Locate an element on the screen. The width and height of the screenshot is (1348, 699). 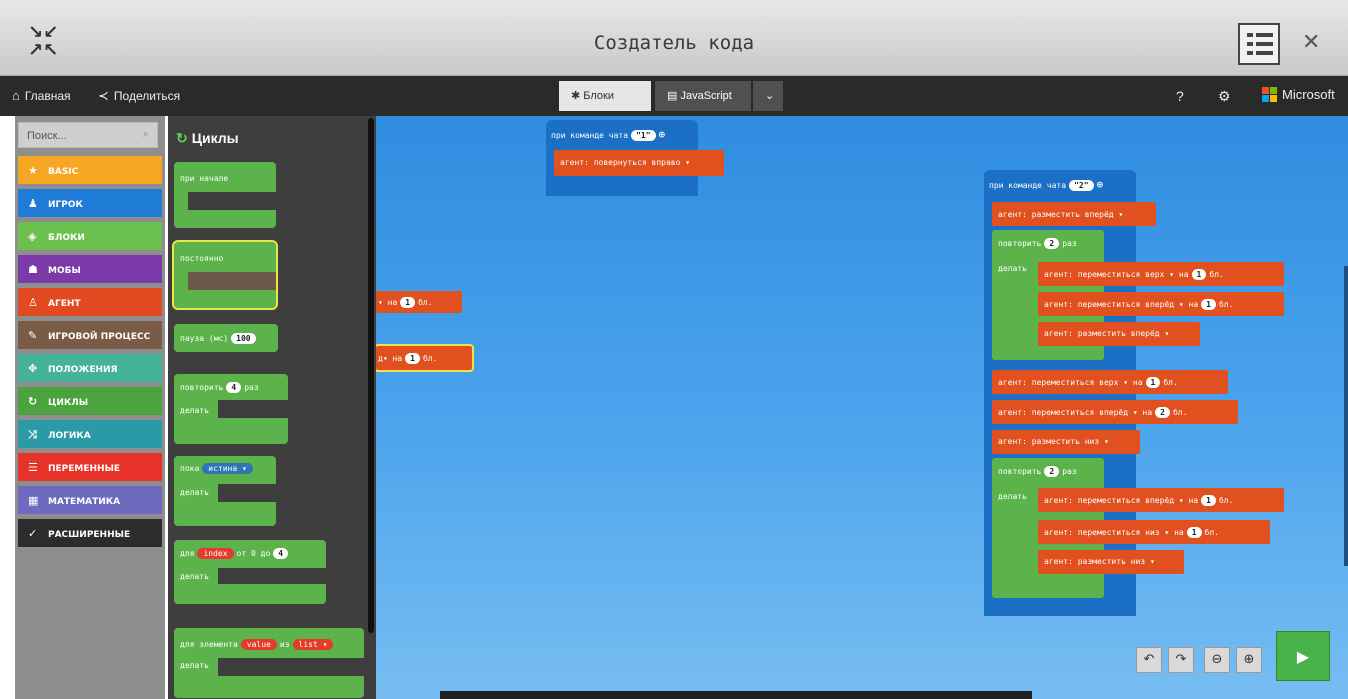
flyout-scrollbar is located at coordinates (371, 375).